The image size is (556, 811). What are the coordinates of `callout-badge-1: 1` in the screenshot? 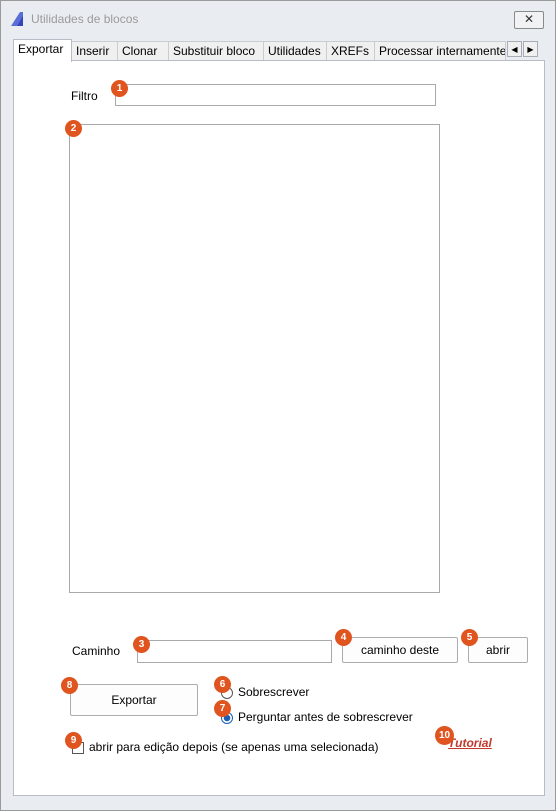 It's located at (119, 88).